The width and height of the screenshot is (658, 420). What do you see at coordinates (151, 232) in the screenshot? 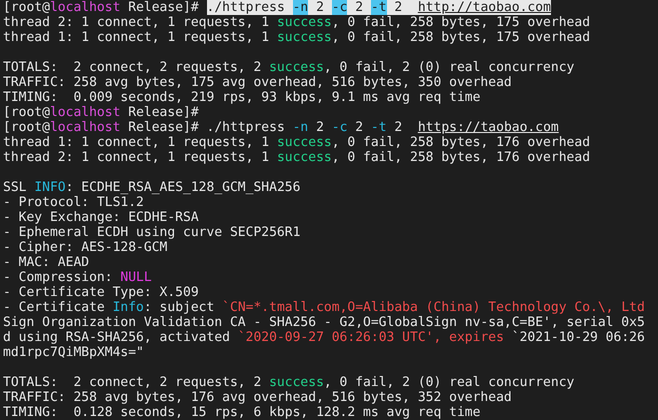
I see `terminal-line: - Ephemeral ECDH using curve SECP256R1` at bounding box center [151, 232].